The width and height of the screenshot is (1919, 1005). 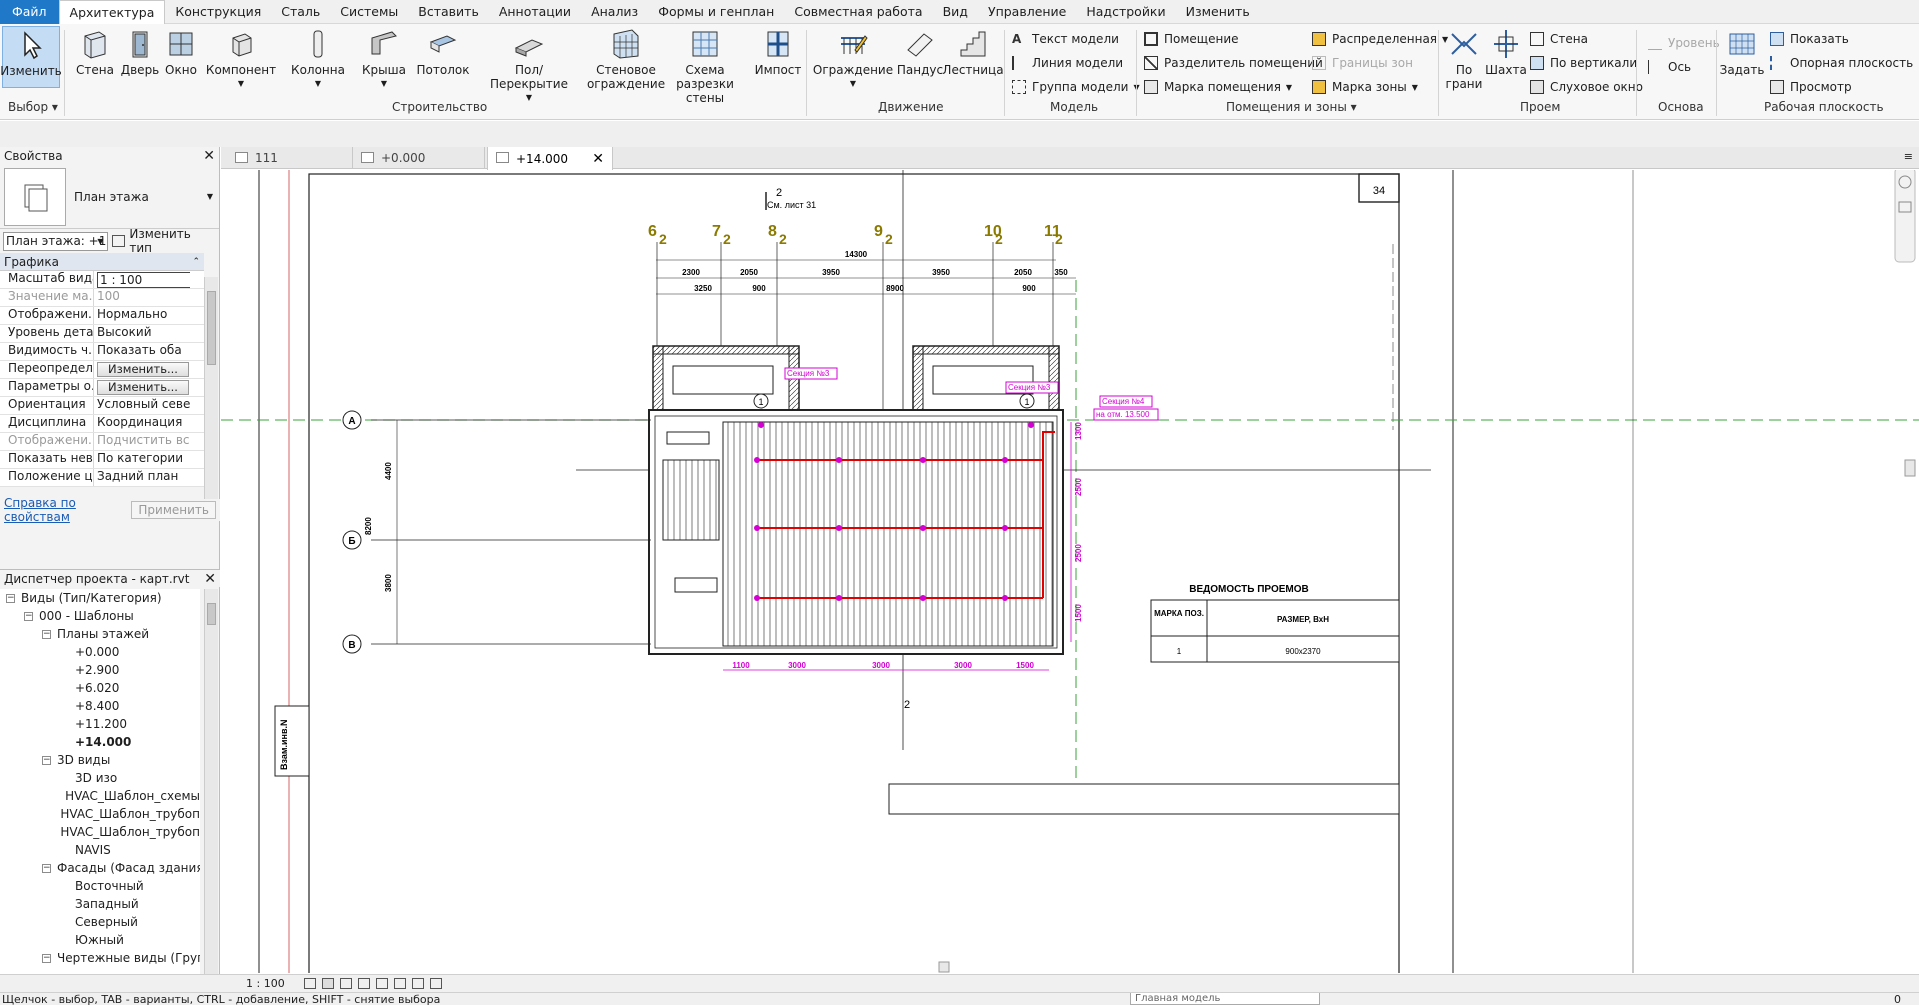 I want to click on floor-button: Пол/Перекрытие ▼, so click(x=529, y=65).